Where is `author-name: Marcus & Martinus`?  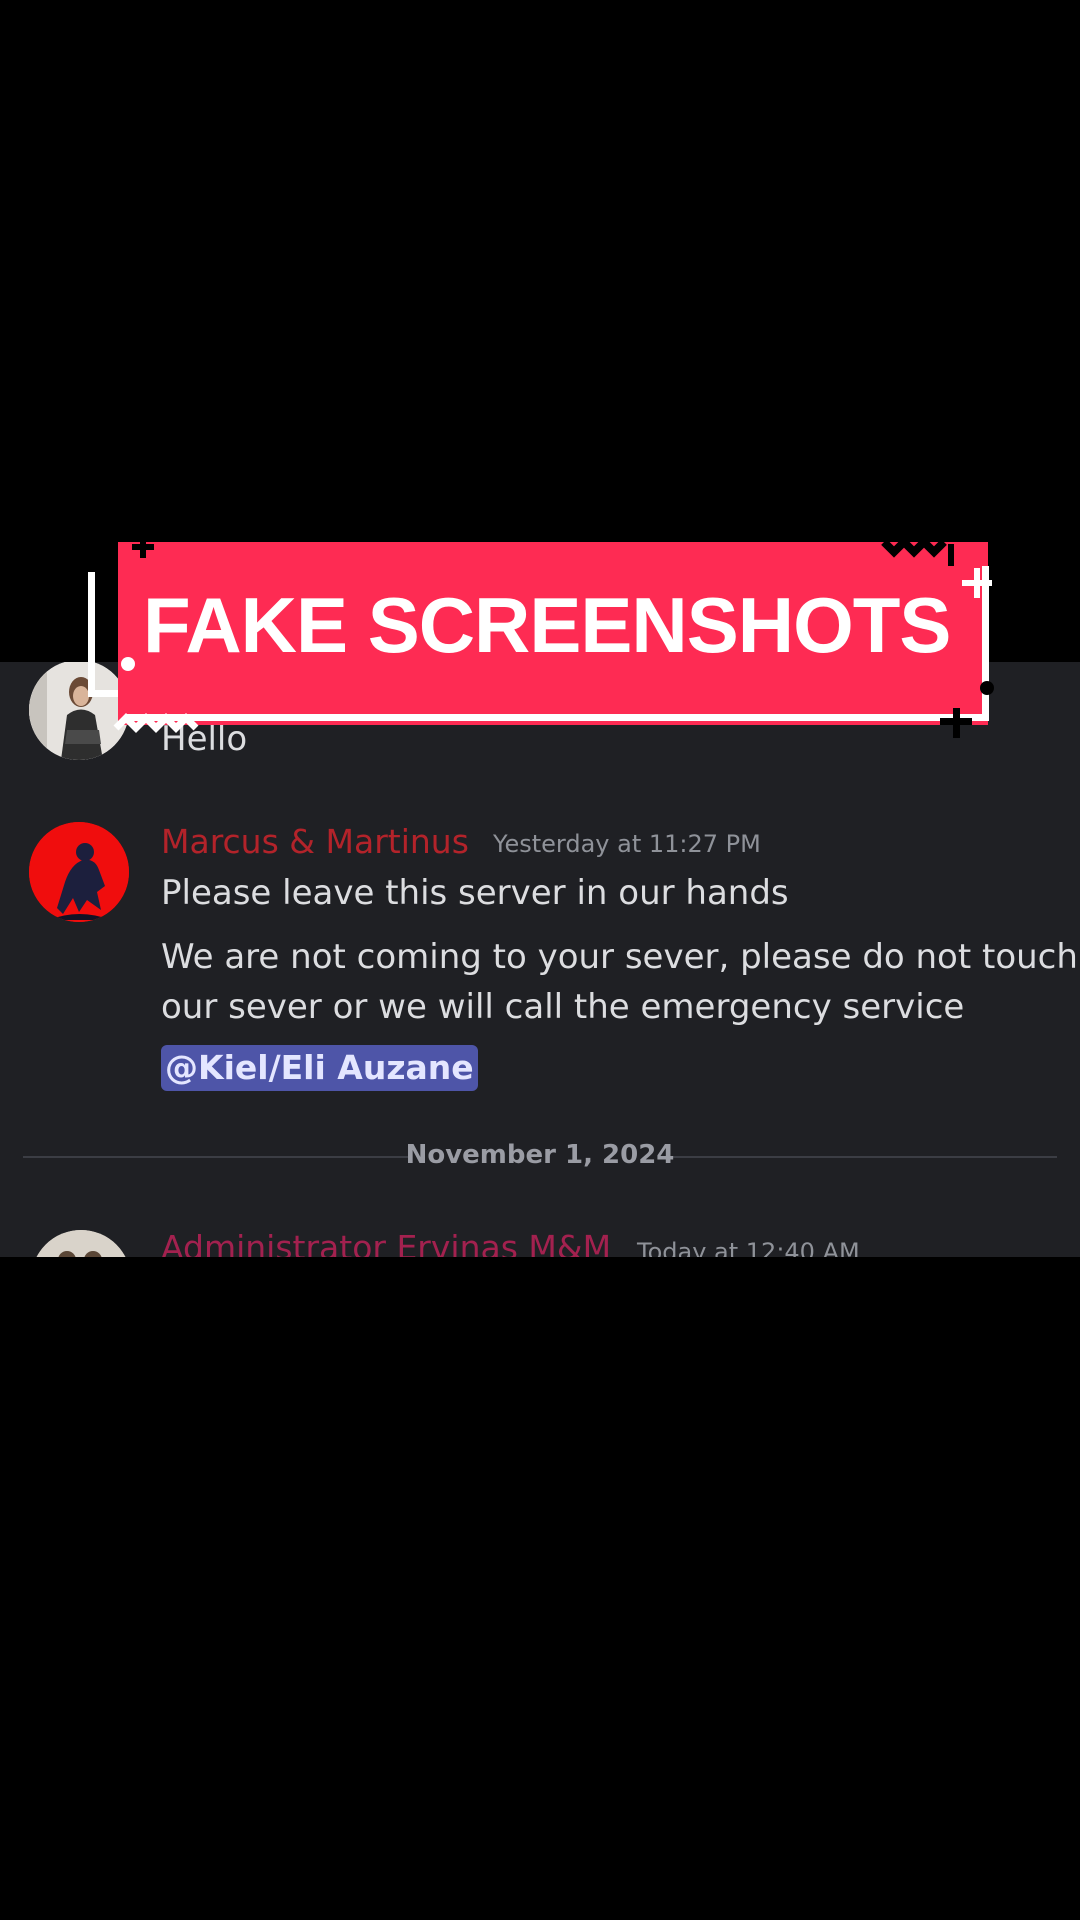 author-name: Marcus & Martinus is located at coordinates (315, 841).